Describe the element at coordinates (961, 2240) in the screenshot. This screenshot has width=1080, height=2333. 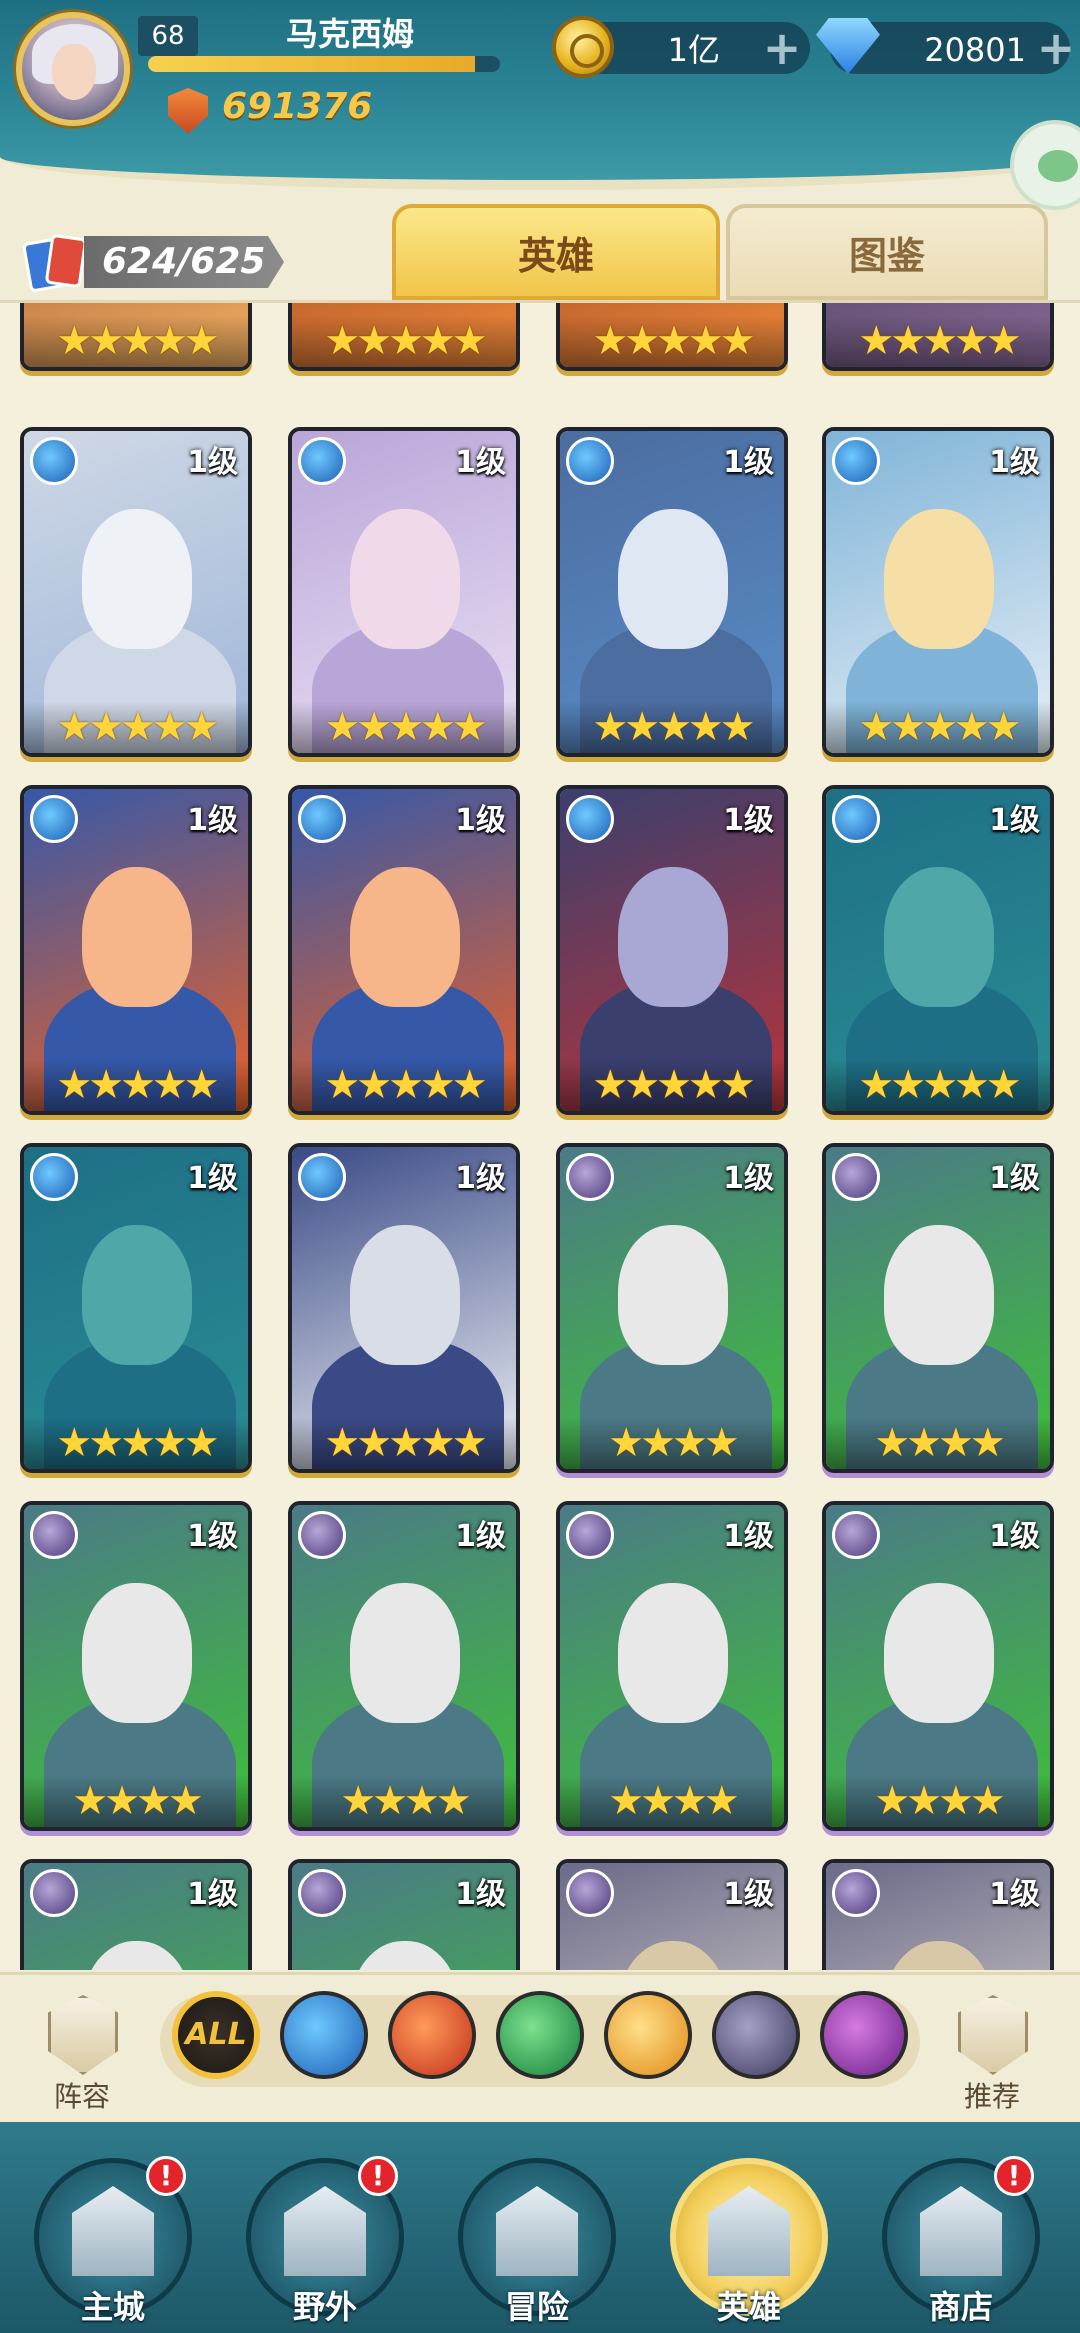
I see `nav-shop: ! 商店` at that location.